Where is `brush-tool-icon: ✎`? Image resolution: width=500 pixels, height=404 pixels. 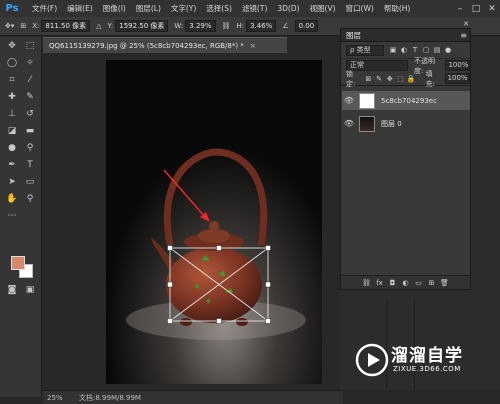
brush-tool-icon: ✎ is located at coordinates (30, 97).